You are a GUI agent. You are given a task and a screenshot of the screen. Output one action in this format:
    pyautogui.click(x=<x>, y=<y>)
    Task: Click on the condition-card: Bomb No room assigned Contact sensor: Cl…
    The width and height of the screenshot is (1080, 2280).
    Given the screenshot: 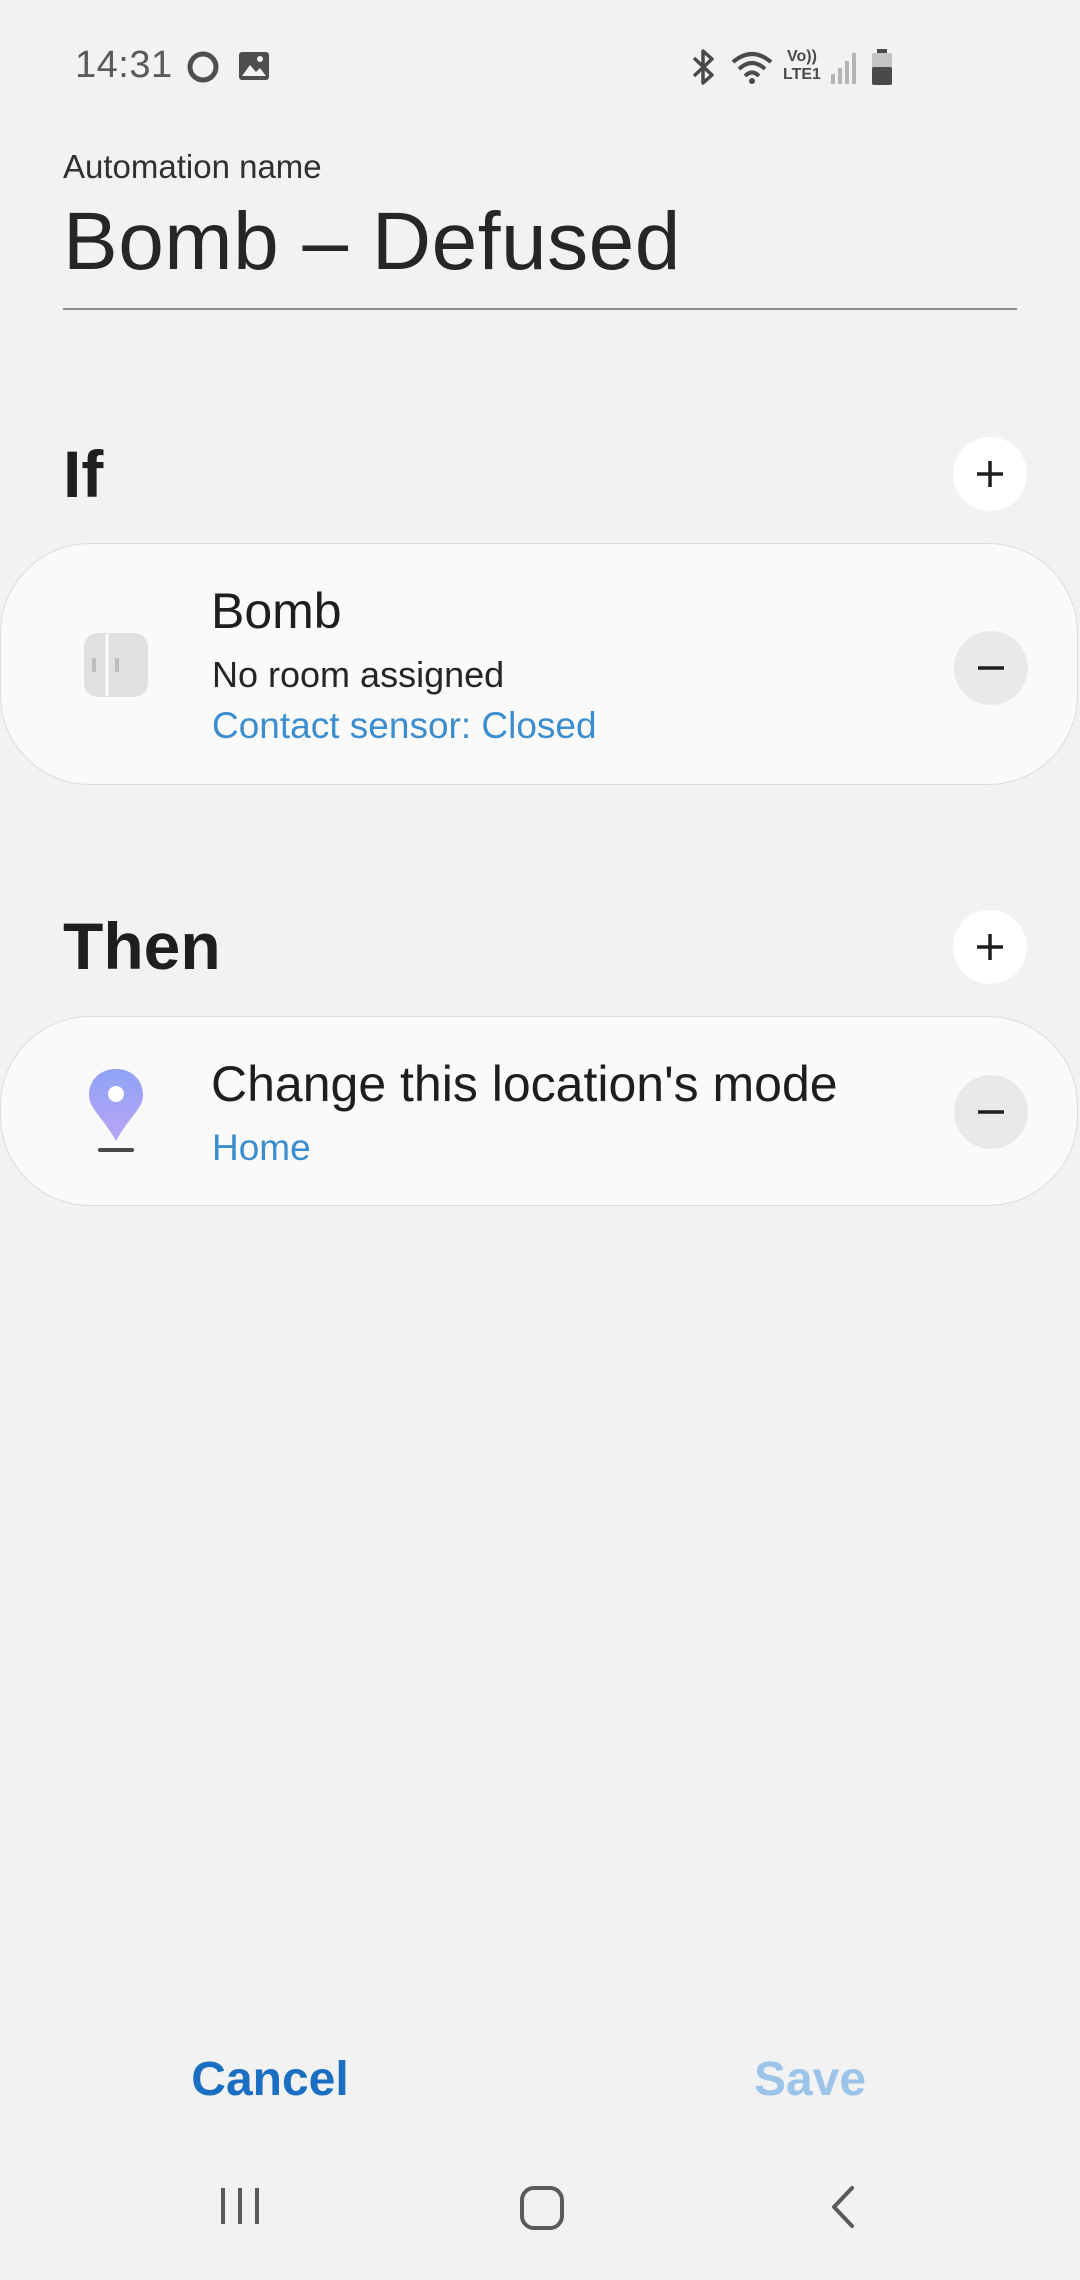 What is the action you would take?
    pyautogui.click(x=539, y=664)
    